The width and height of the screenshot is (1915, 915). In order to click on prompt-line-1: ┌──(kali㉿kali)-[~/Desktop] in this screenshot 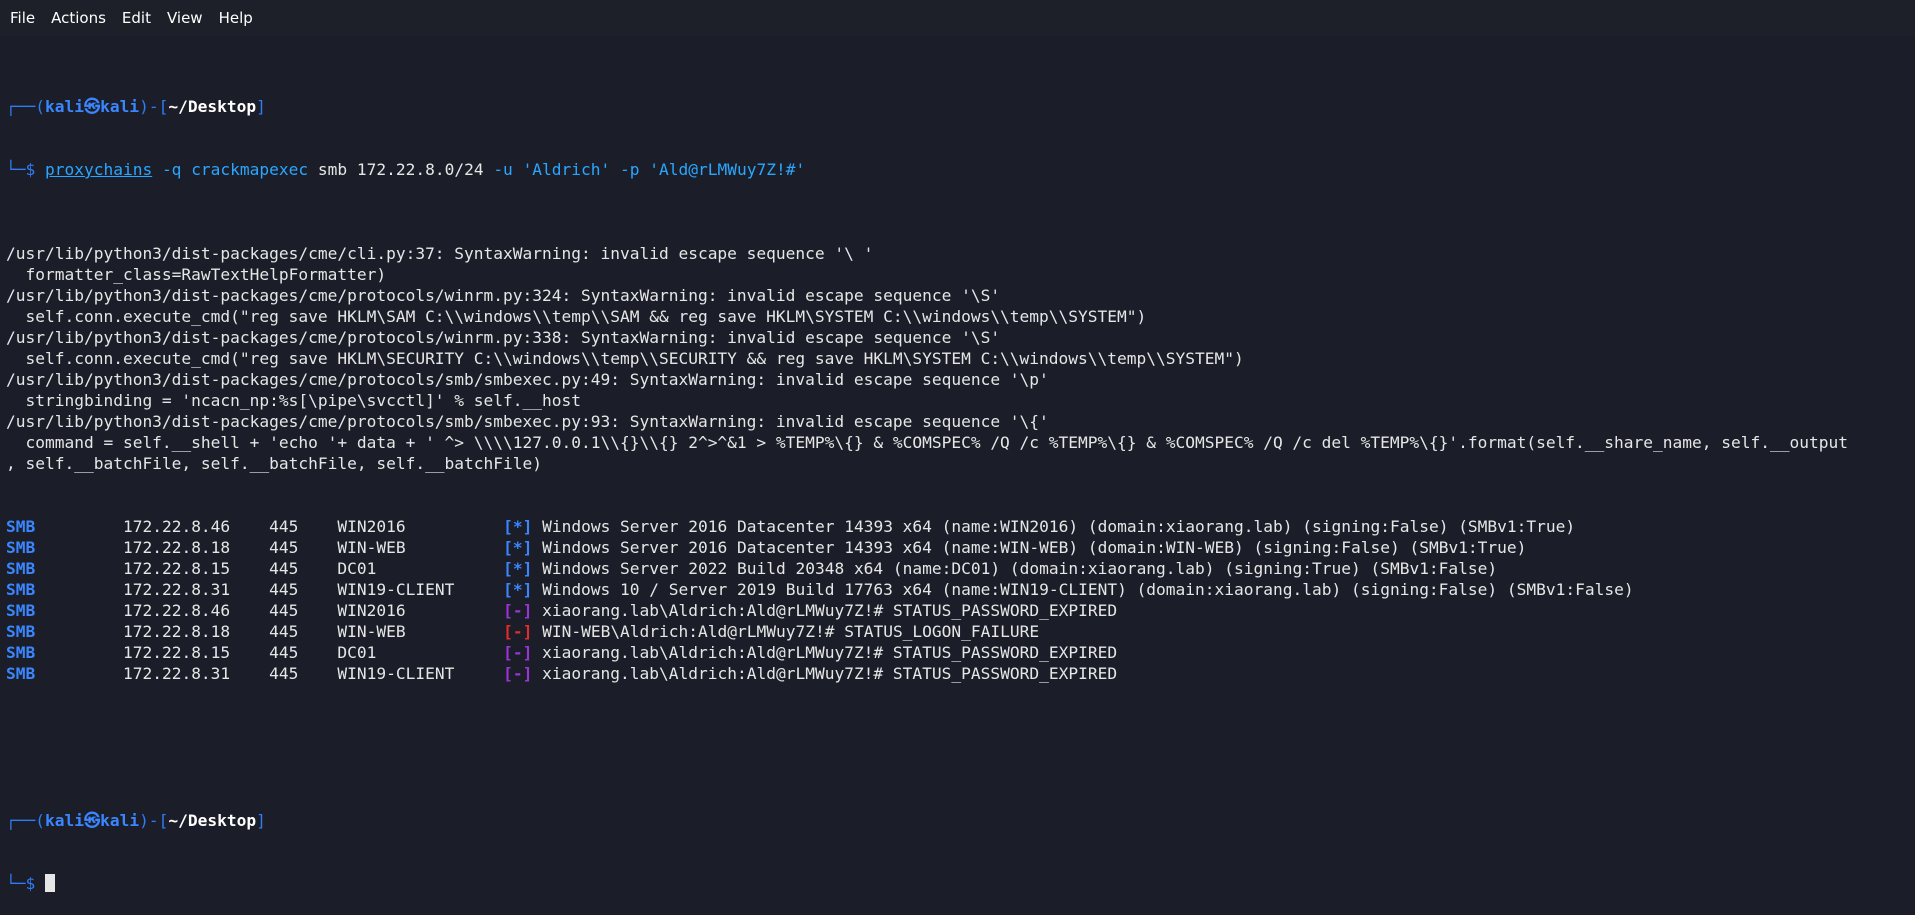, I will do `click(136, 106)`.